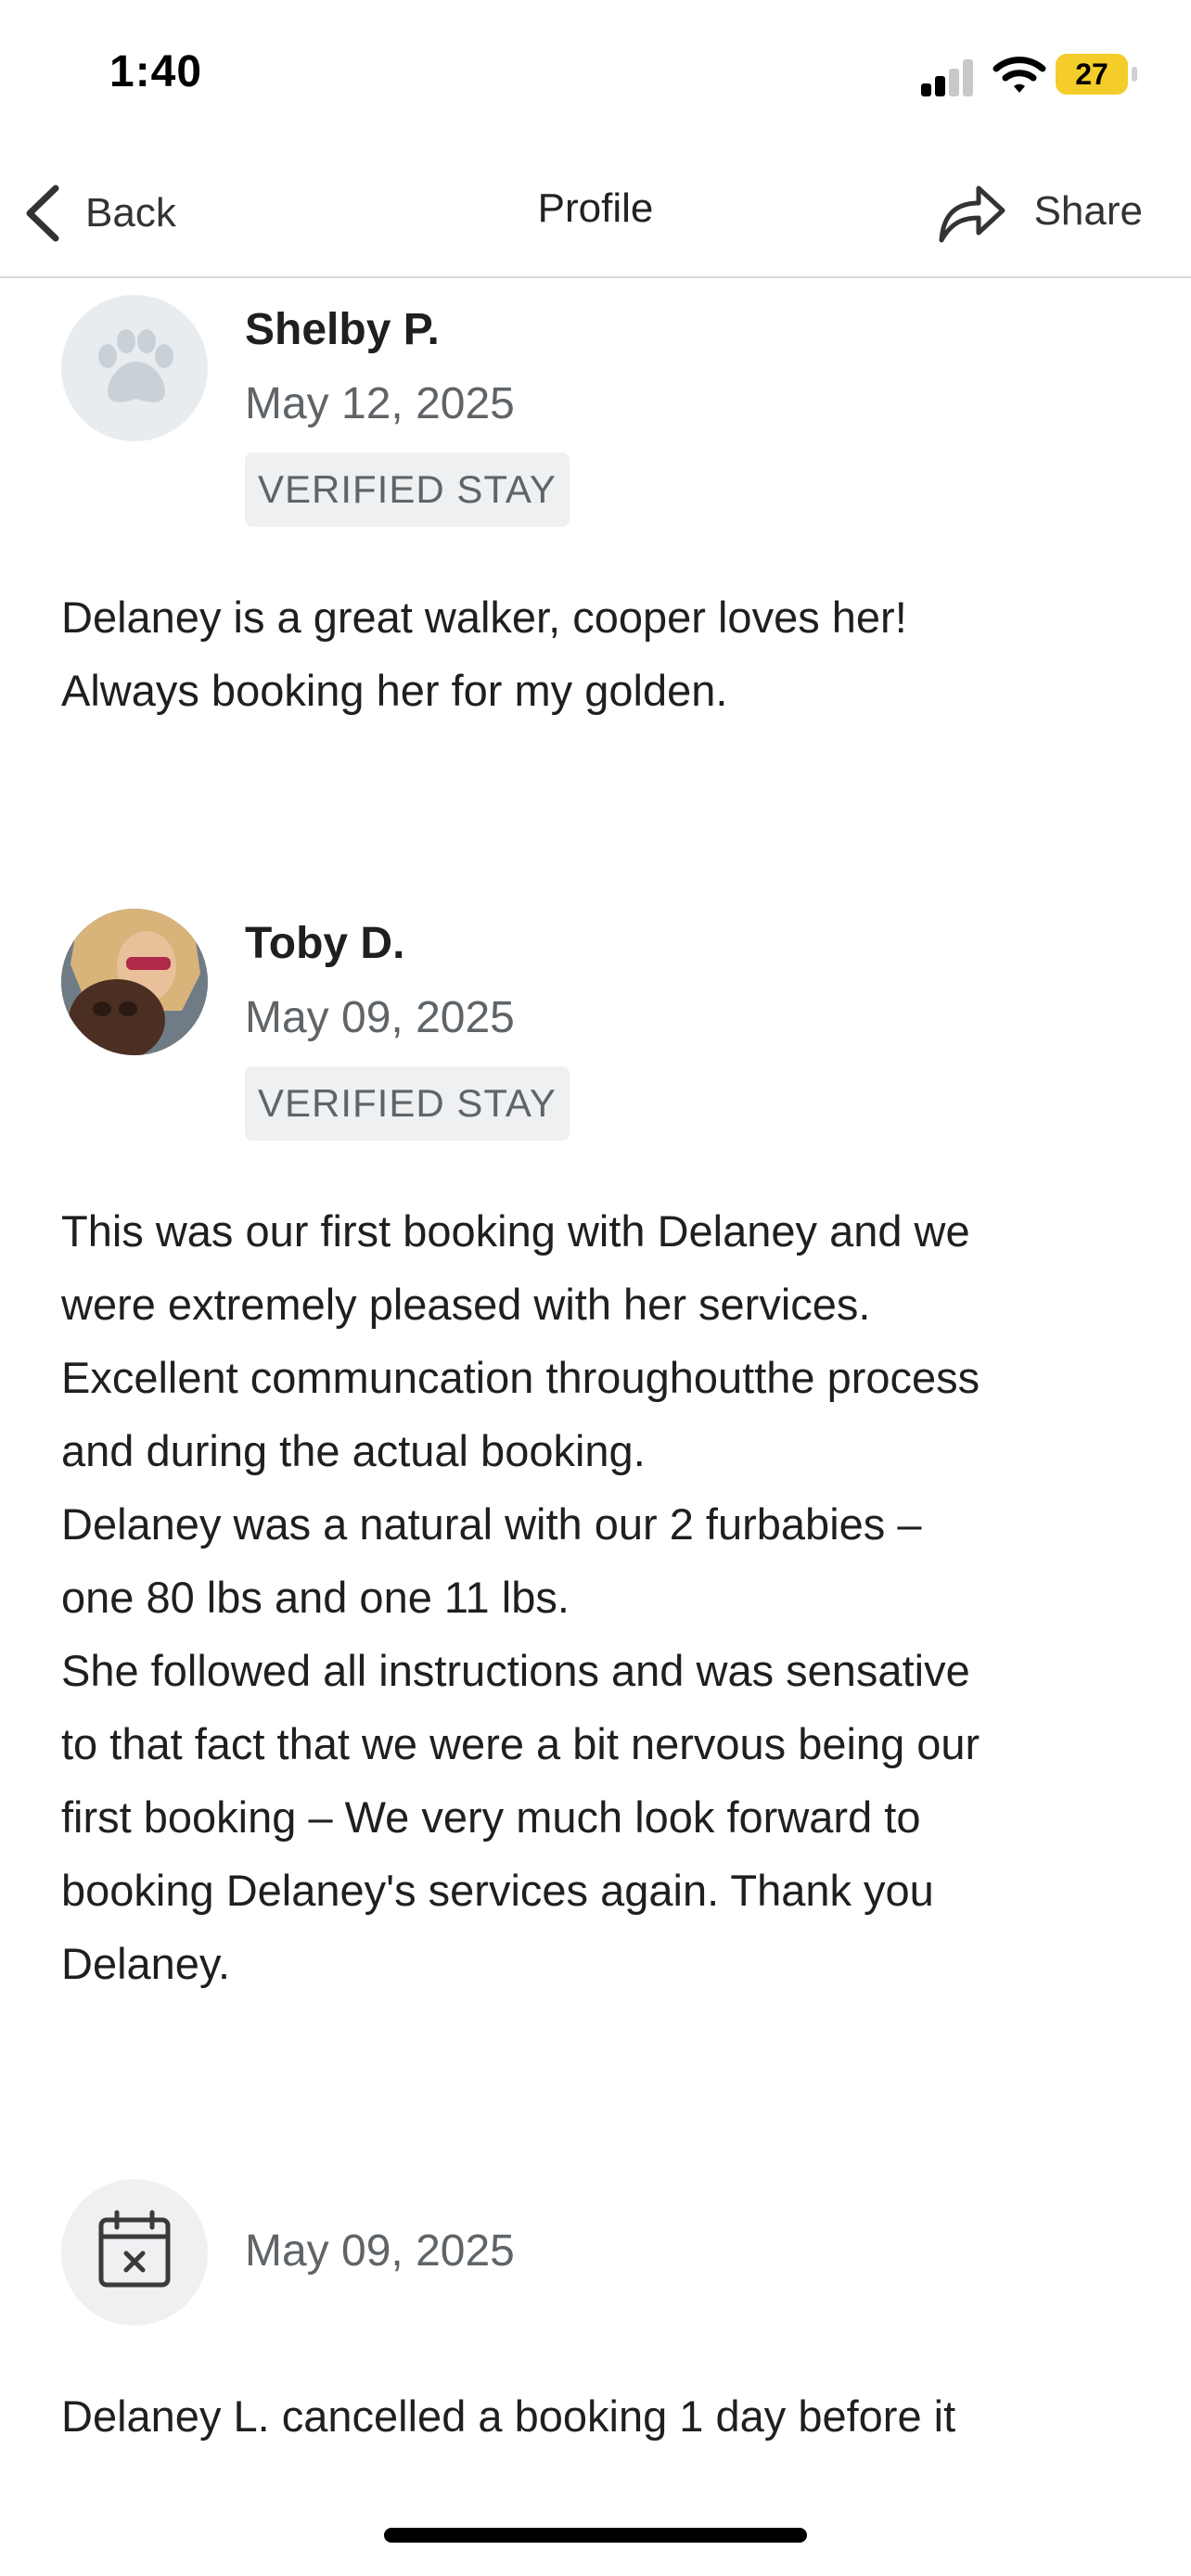 Image resolution: width=1191 pixels, height=2576 pixels. Describe the element at coordinates (595, 2521) in the screenshot. I see `bottom-fade` at that location.